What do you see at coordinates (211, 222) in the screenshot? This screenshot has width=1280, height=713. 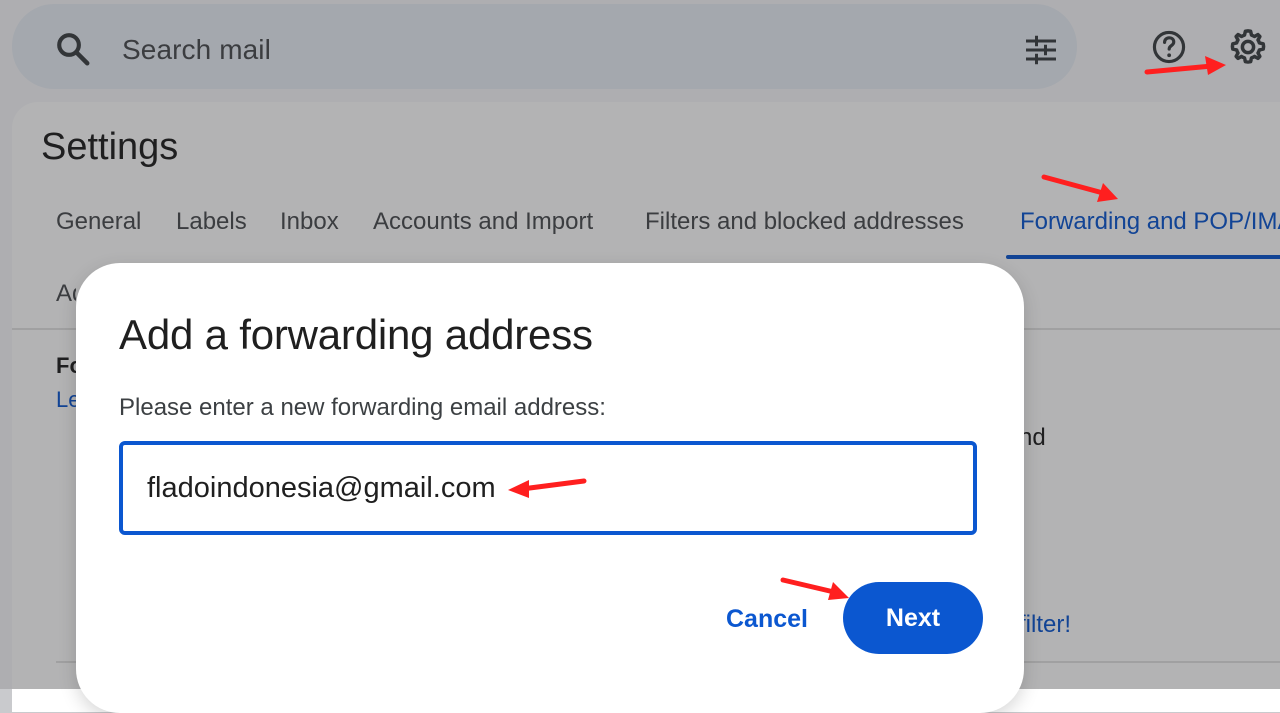 I see `tab-labels: Labels` at bounding box center [211, 222].